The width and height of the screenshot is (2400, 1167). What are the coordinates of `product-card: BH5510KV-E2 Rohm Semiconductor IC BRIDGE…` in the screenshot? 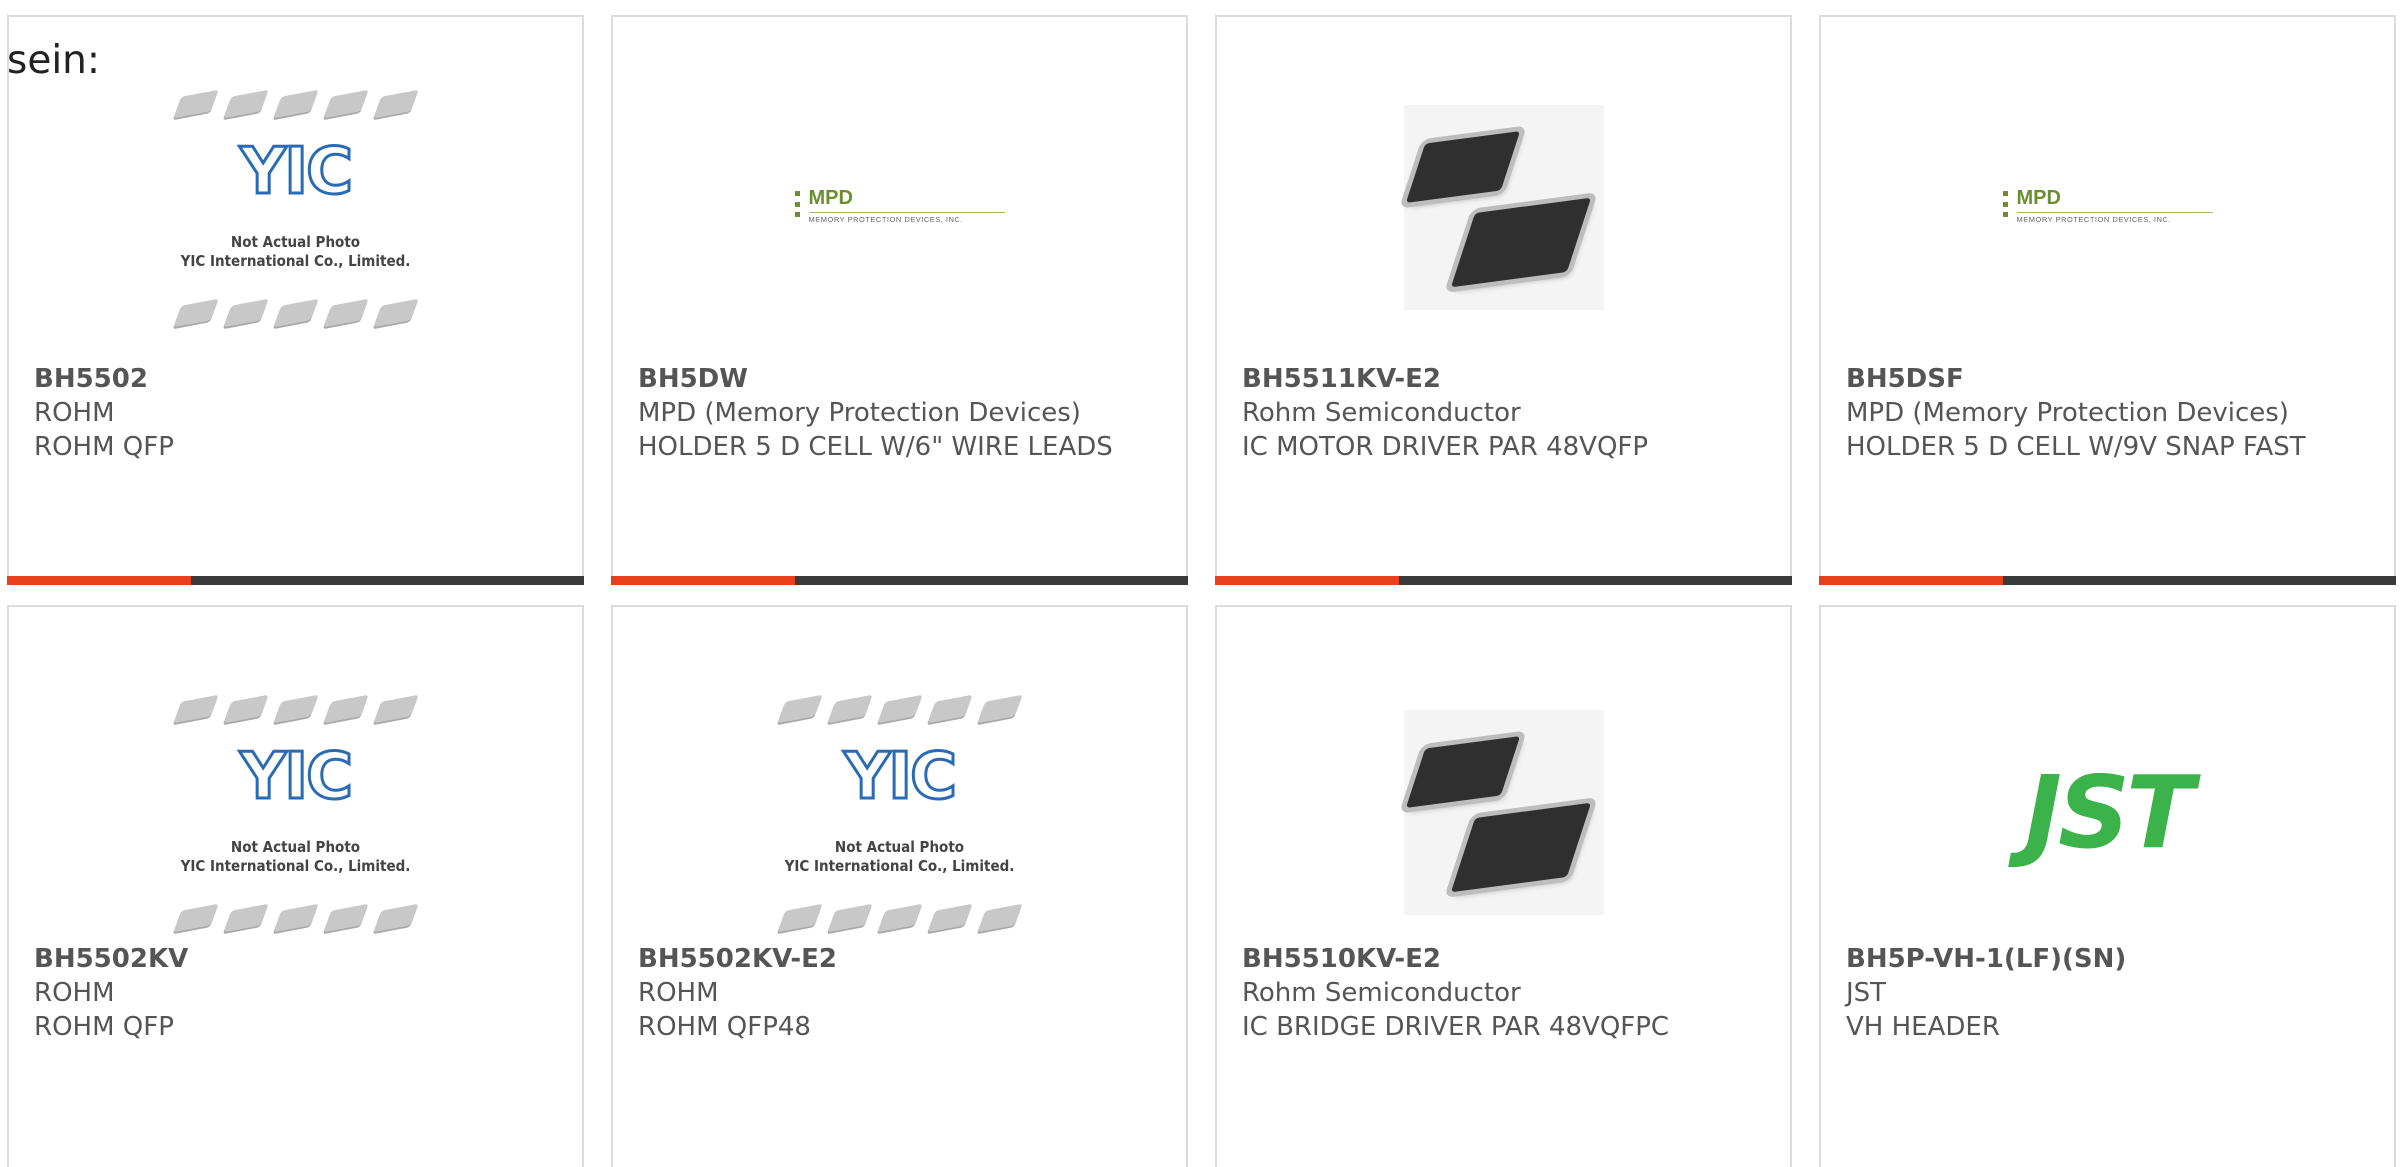 It's located at (1503, 886).